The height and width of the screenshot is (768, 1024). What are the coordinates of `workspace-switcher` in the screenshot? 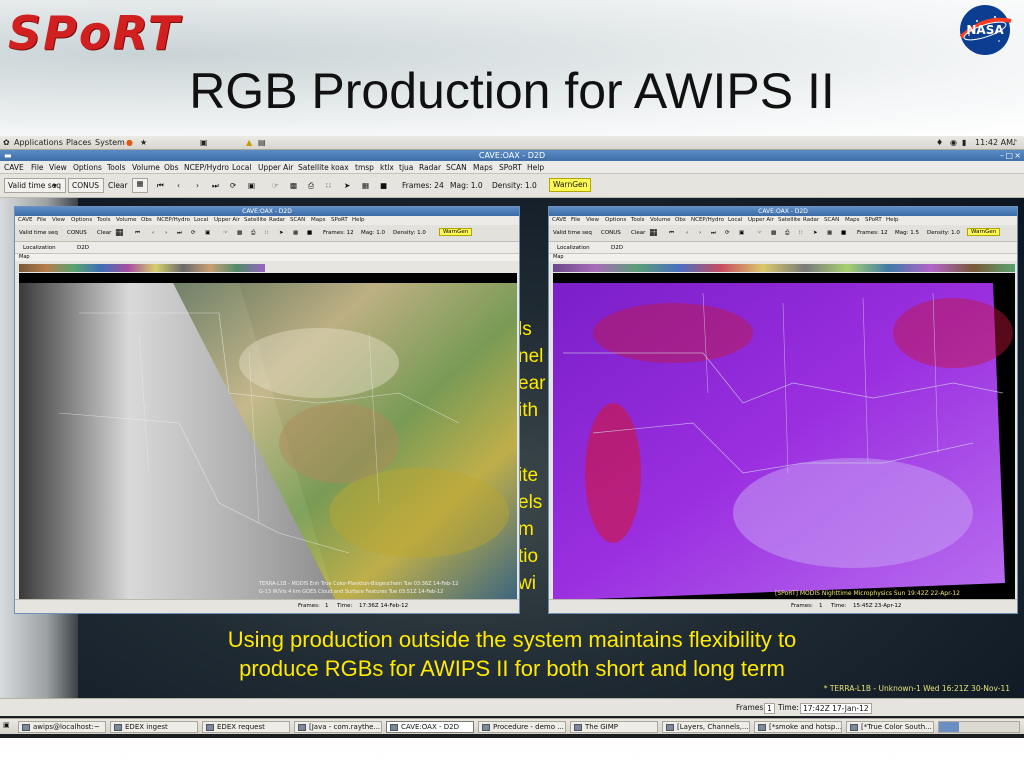 It's located at (979, 727).